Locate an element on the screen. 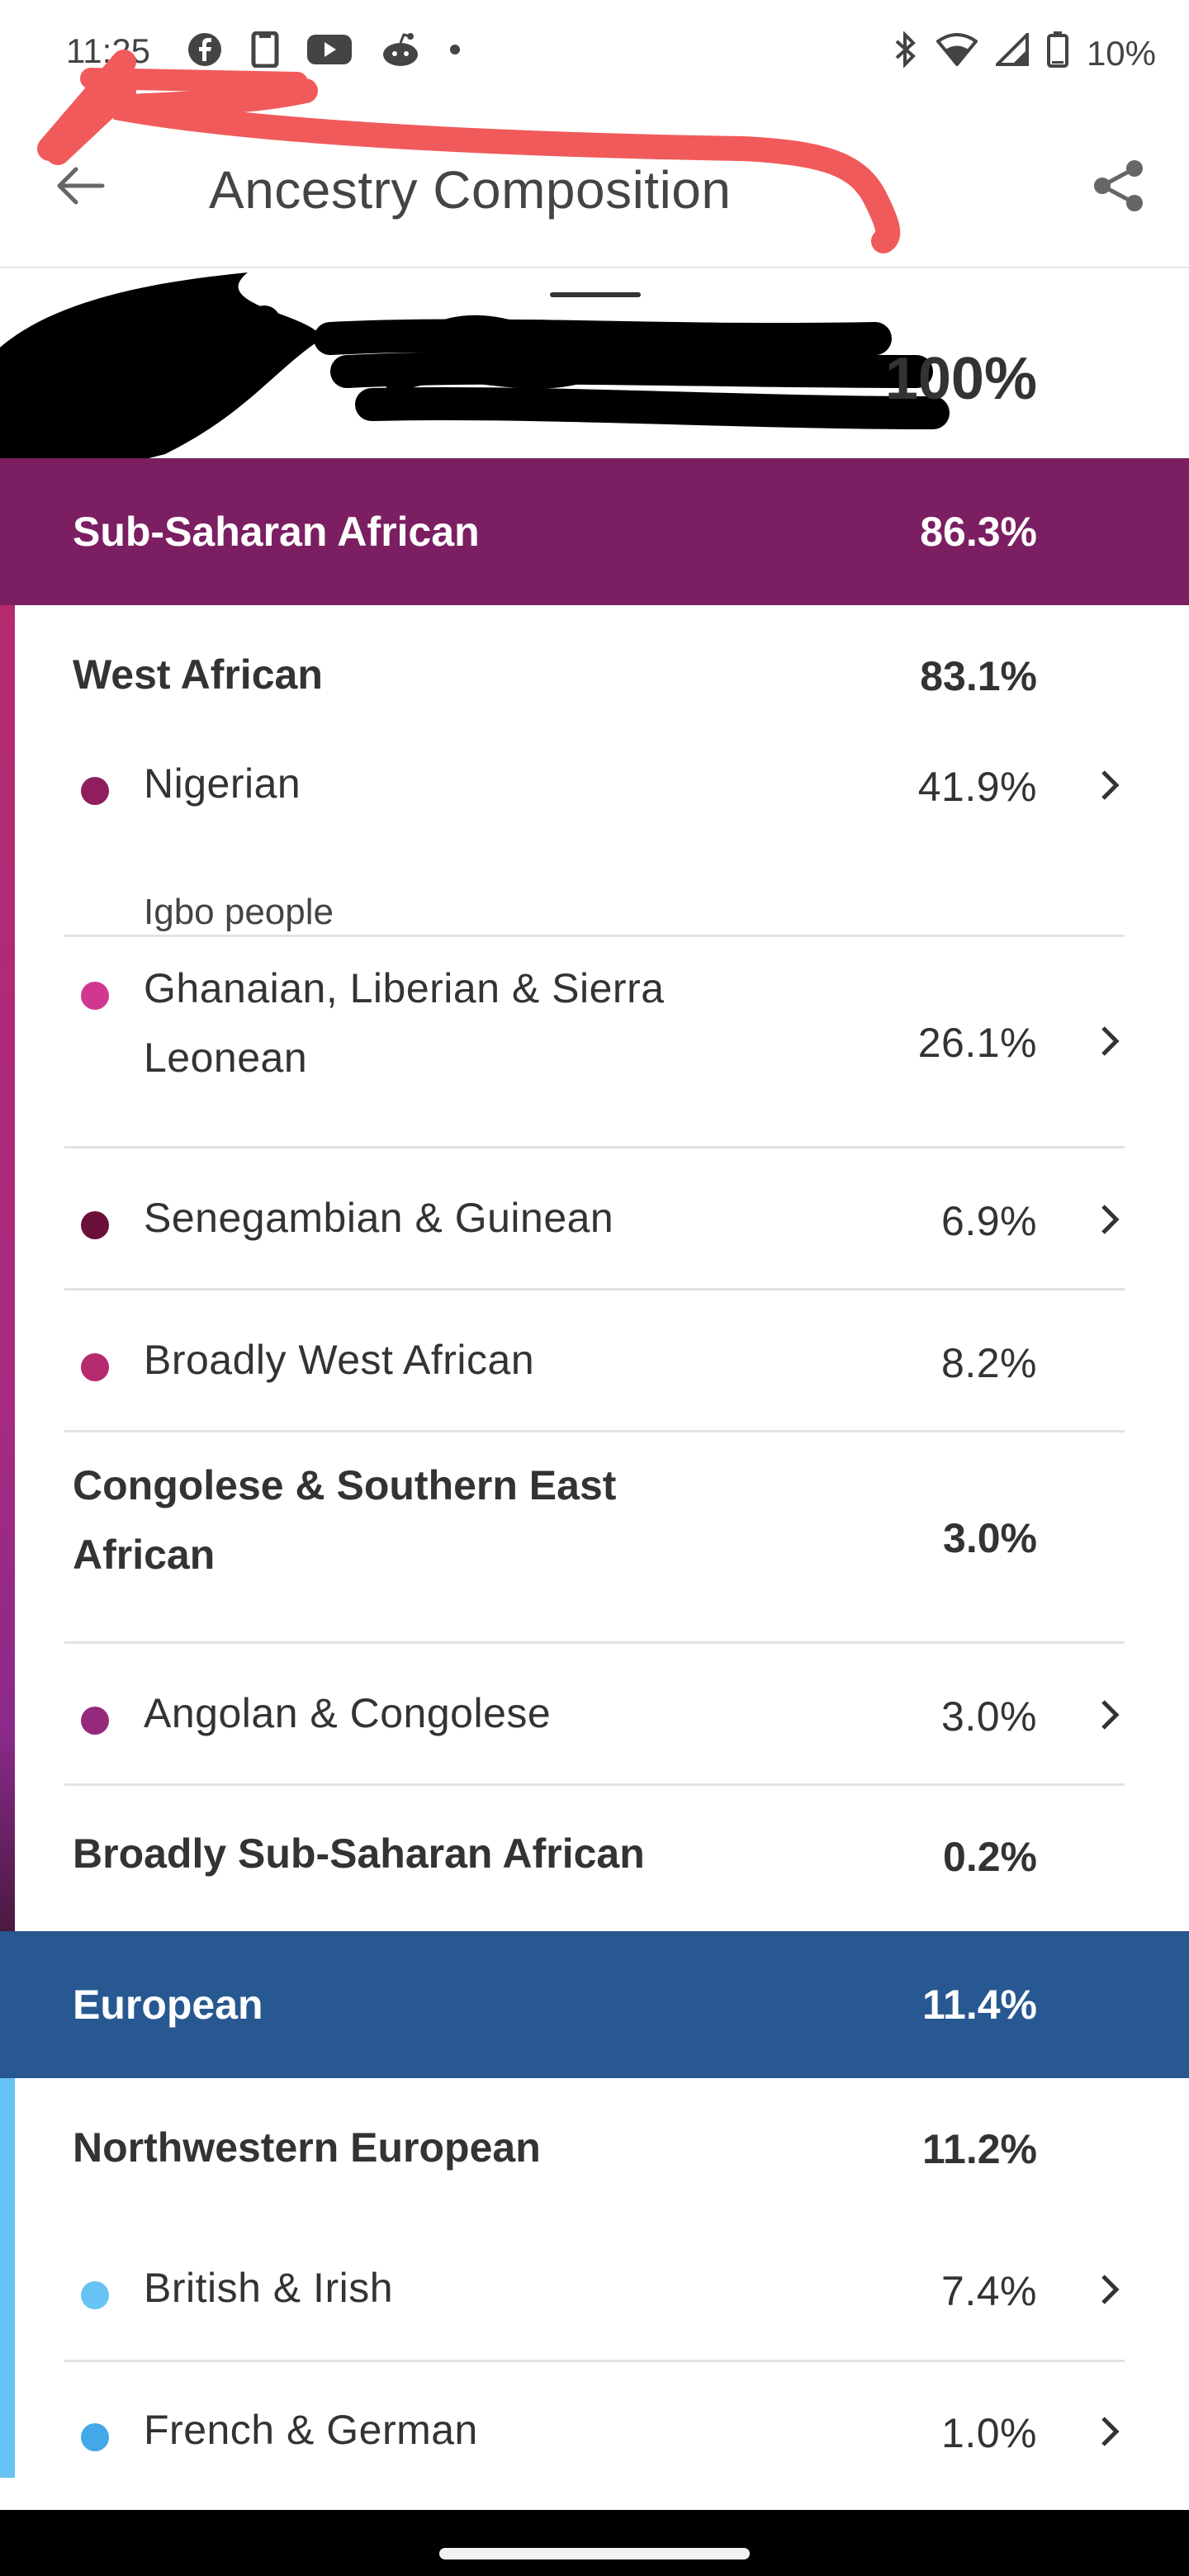 This screenshot has height=2576, width=1189. country-percent: 6.9% is located at coordinates (989, 1221).